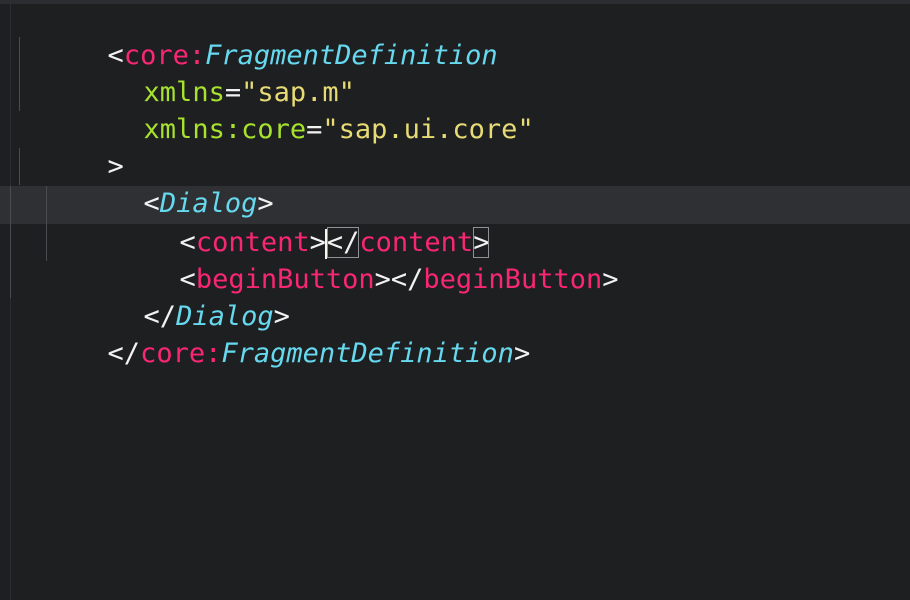  What do you see at coordinates (225, 129) in the screenshot?
I see `attribute-name: xmlns:core` at bounding box center [225, 129].